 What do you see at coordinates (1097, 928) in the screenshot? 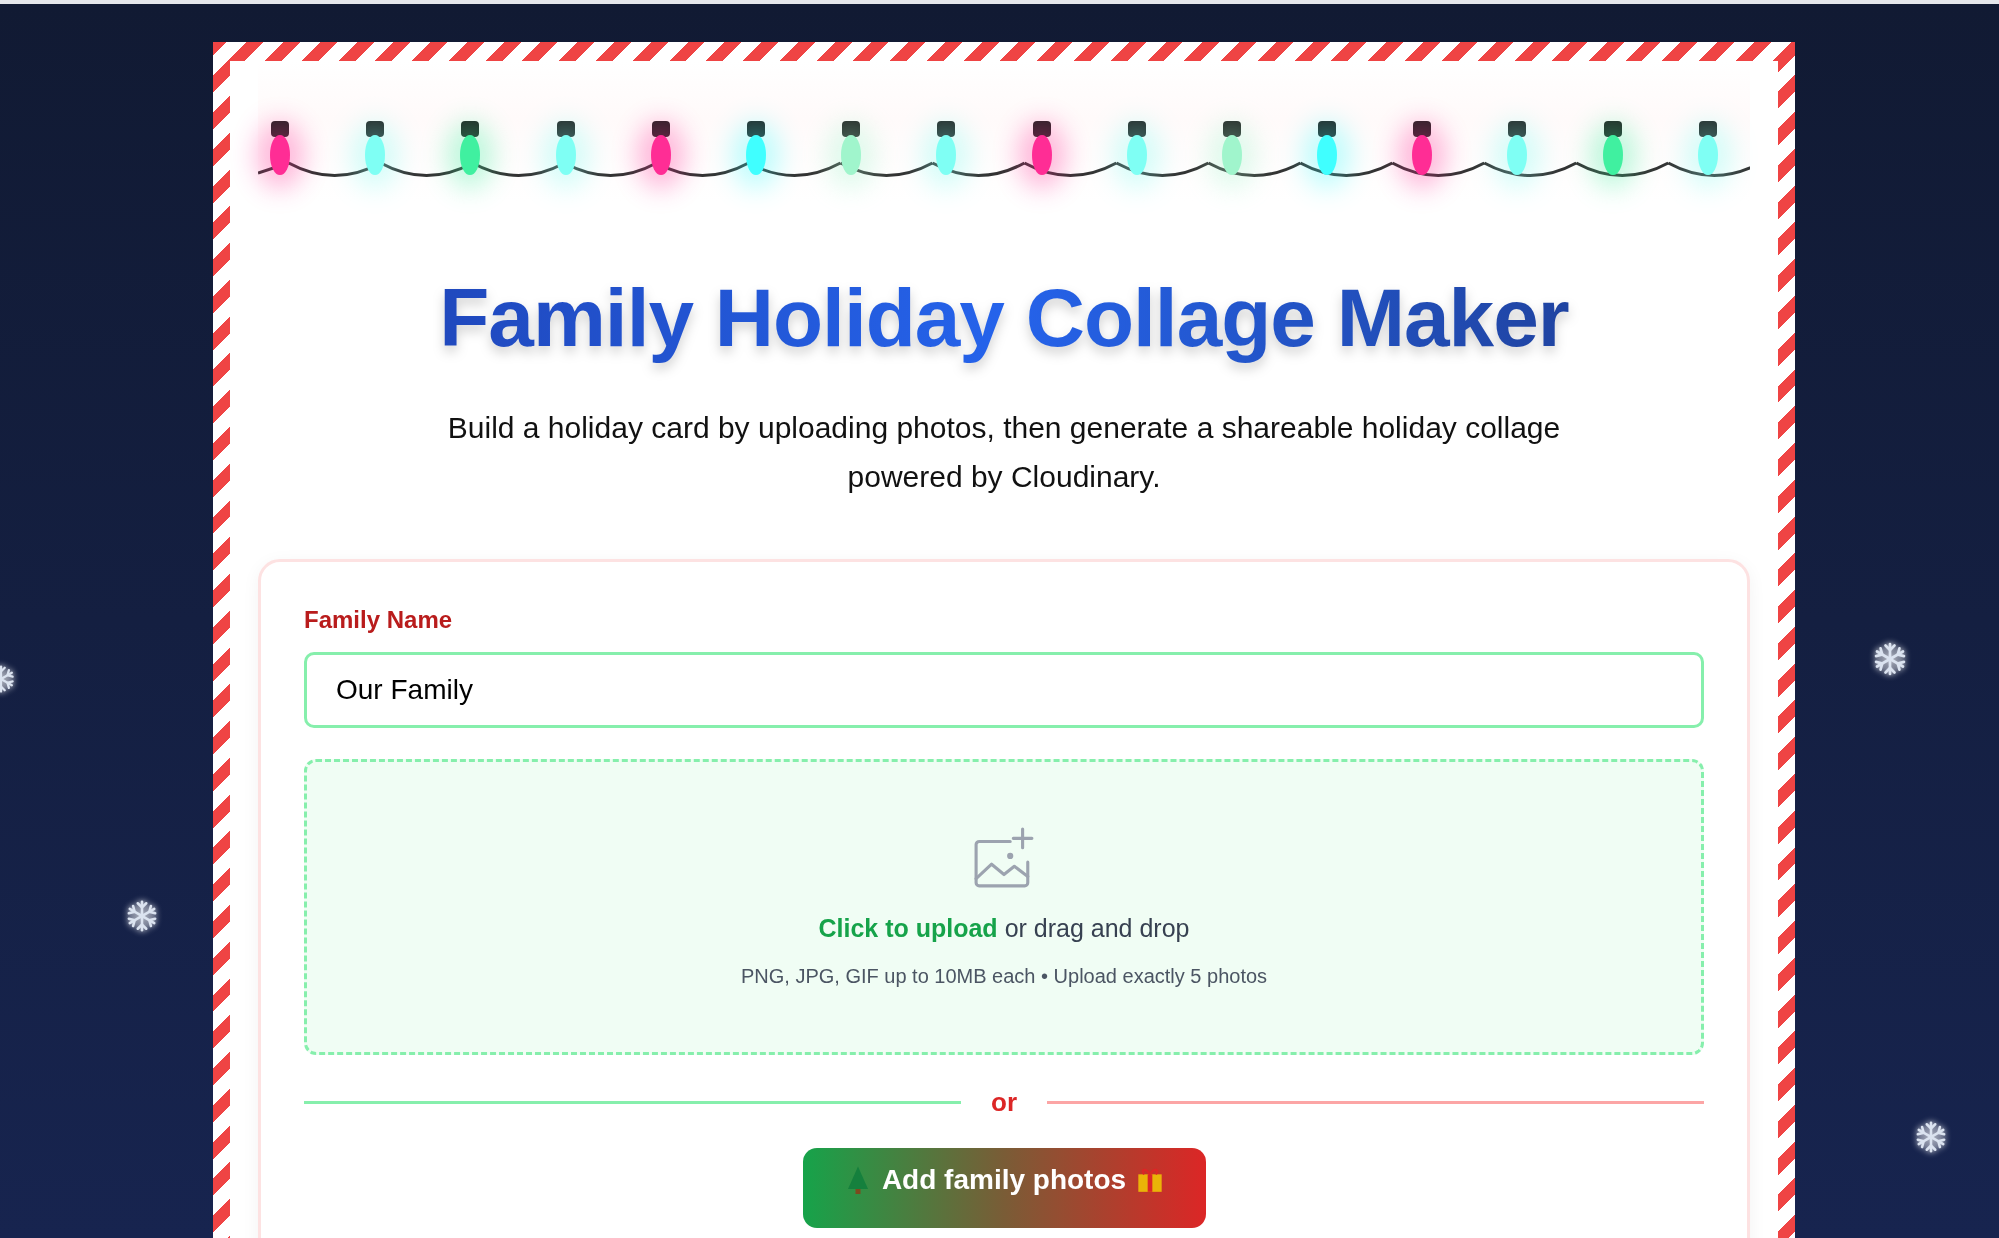
I see `drag-drop-text: or drag and drop` at bounding box center [1097, 928].